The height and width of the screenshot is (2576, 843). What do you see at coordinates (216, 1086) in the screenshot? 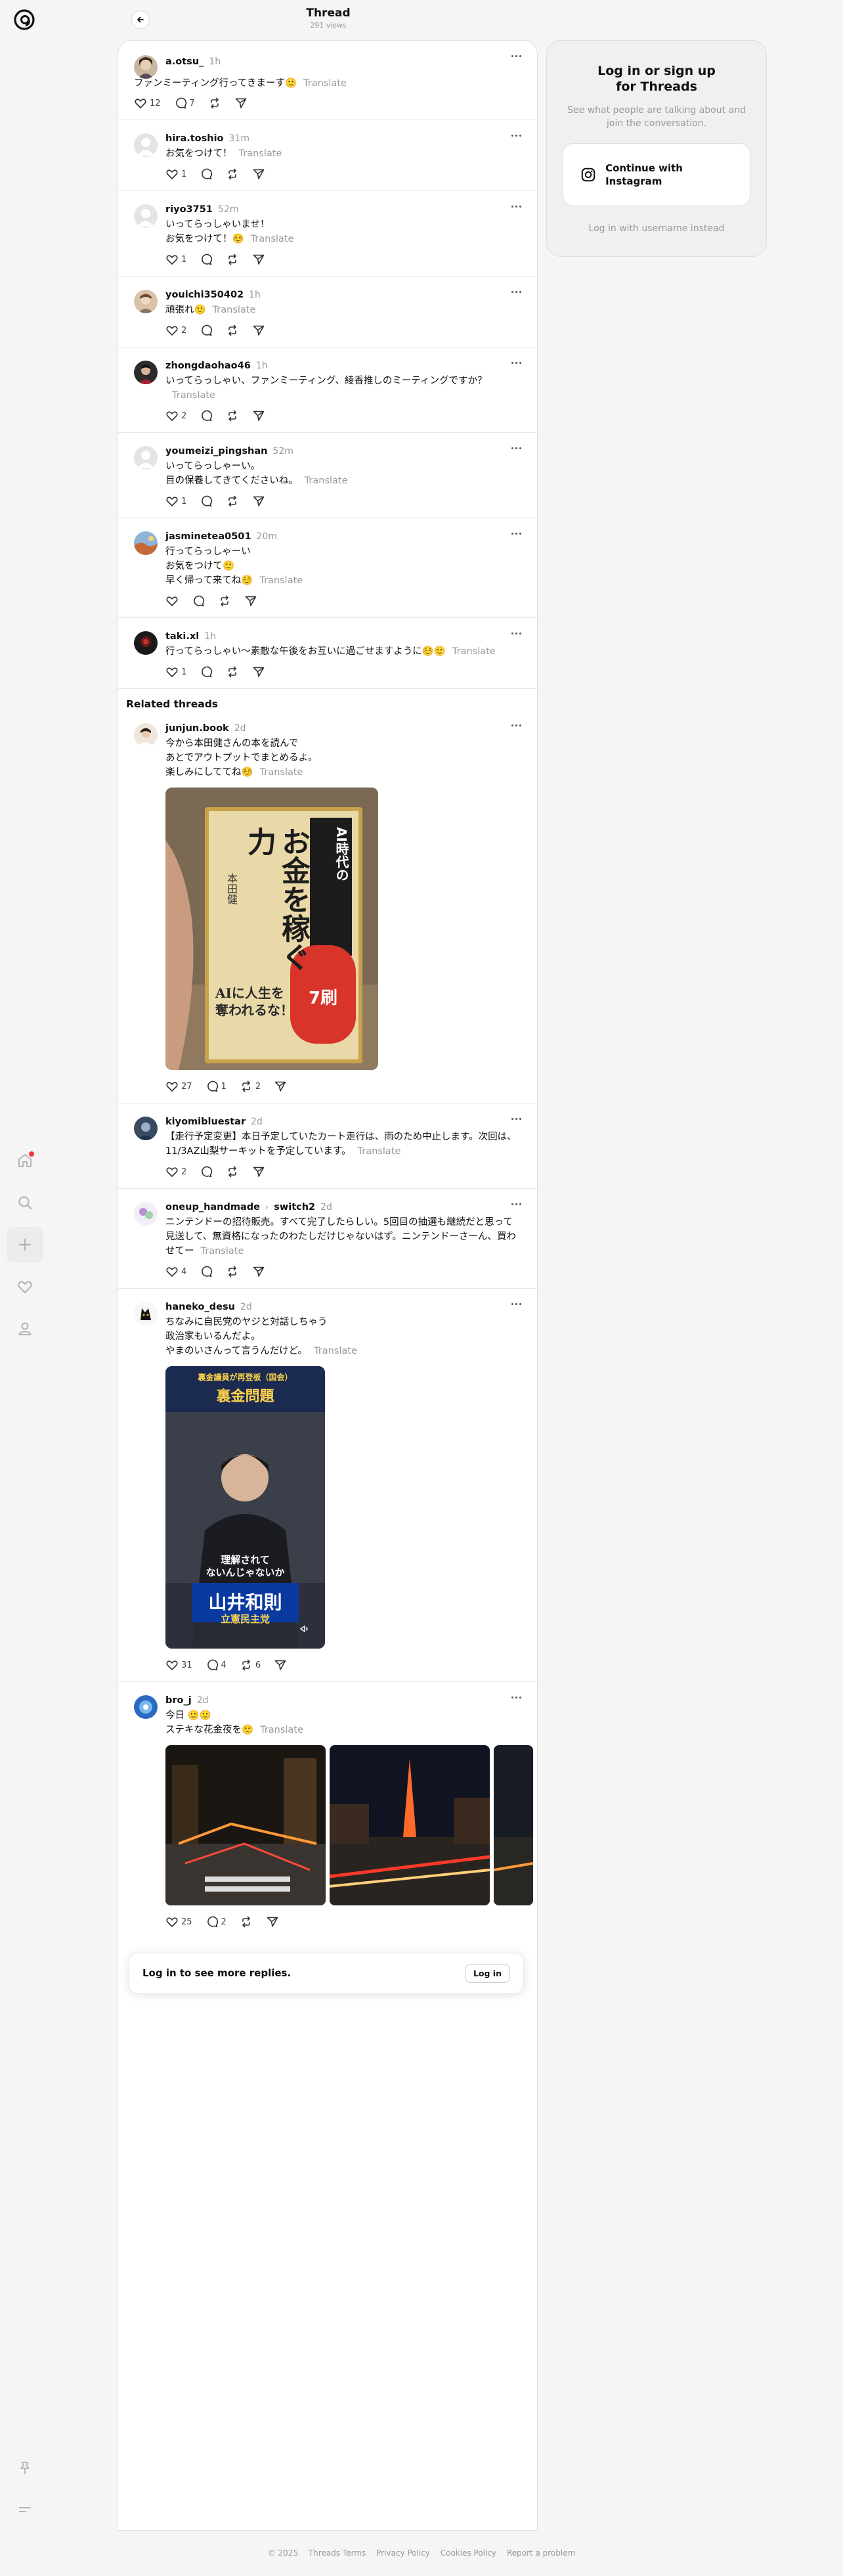
I see `reply-button: 1` at bounding box center [216, 1086].